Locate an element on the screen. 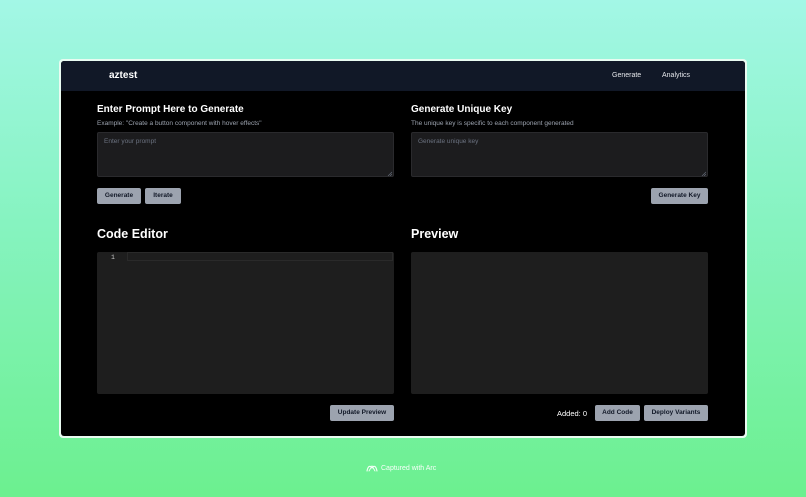  watermark: Captured with Arc is located at coordinates (401, 468).